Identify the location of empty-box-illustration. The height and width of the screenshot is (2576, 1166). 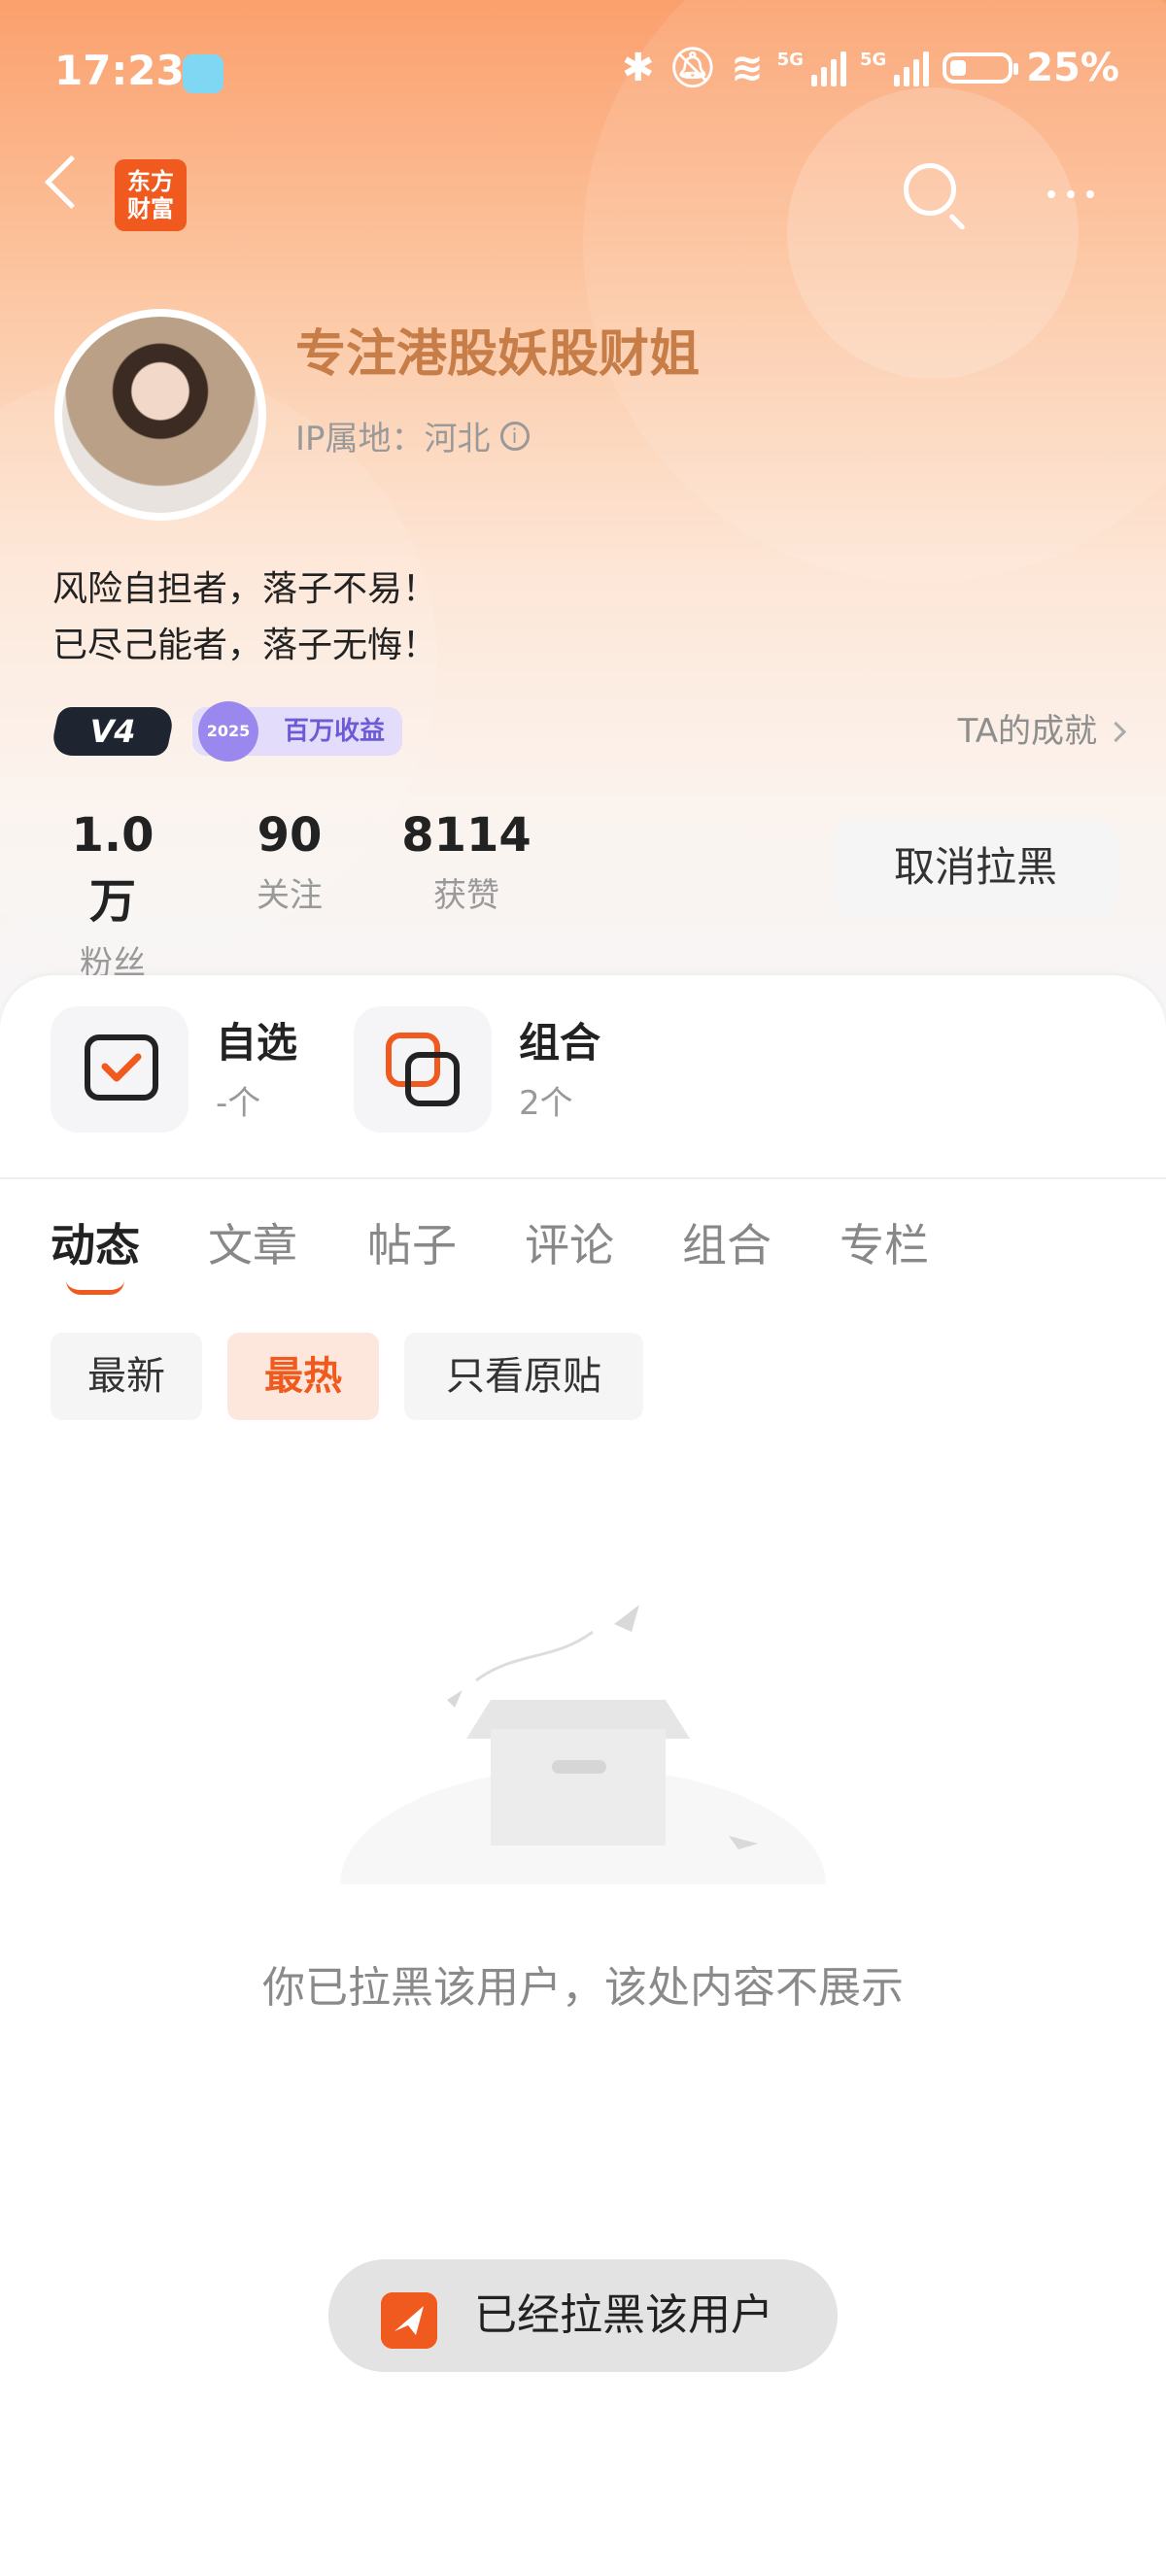
(583, 1744).